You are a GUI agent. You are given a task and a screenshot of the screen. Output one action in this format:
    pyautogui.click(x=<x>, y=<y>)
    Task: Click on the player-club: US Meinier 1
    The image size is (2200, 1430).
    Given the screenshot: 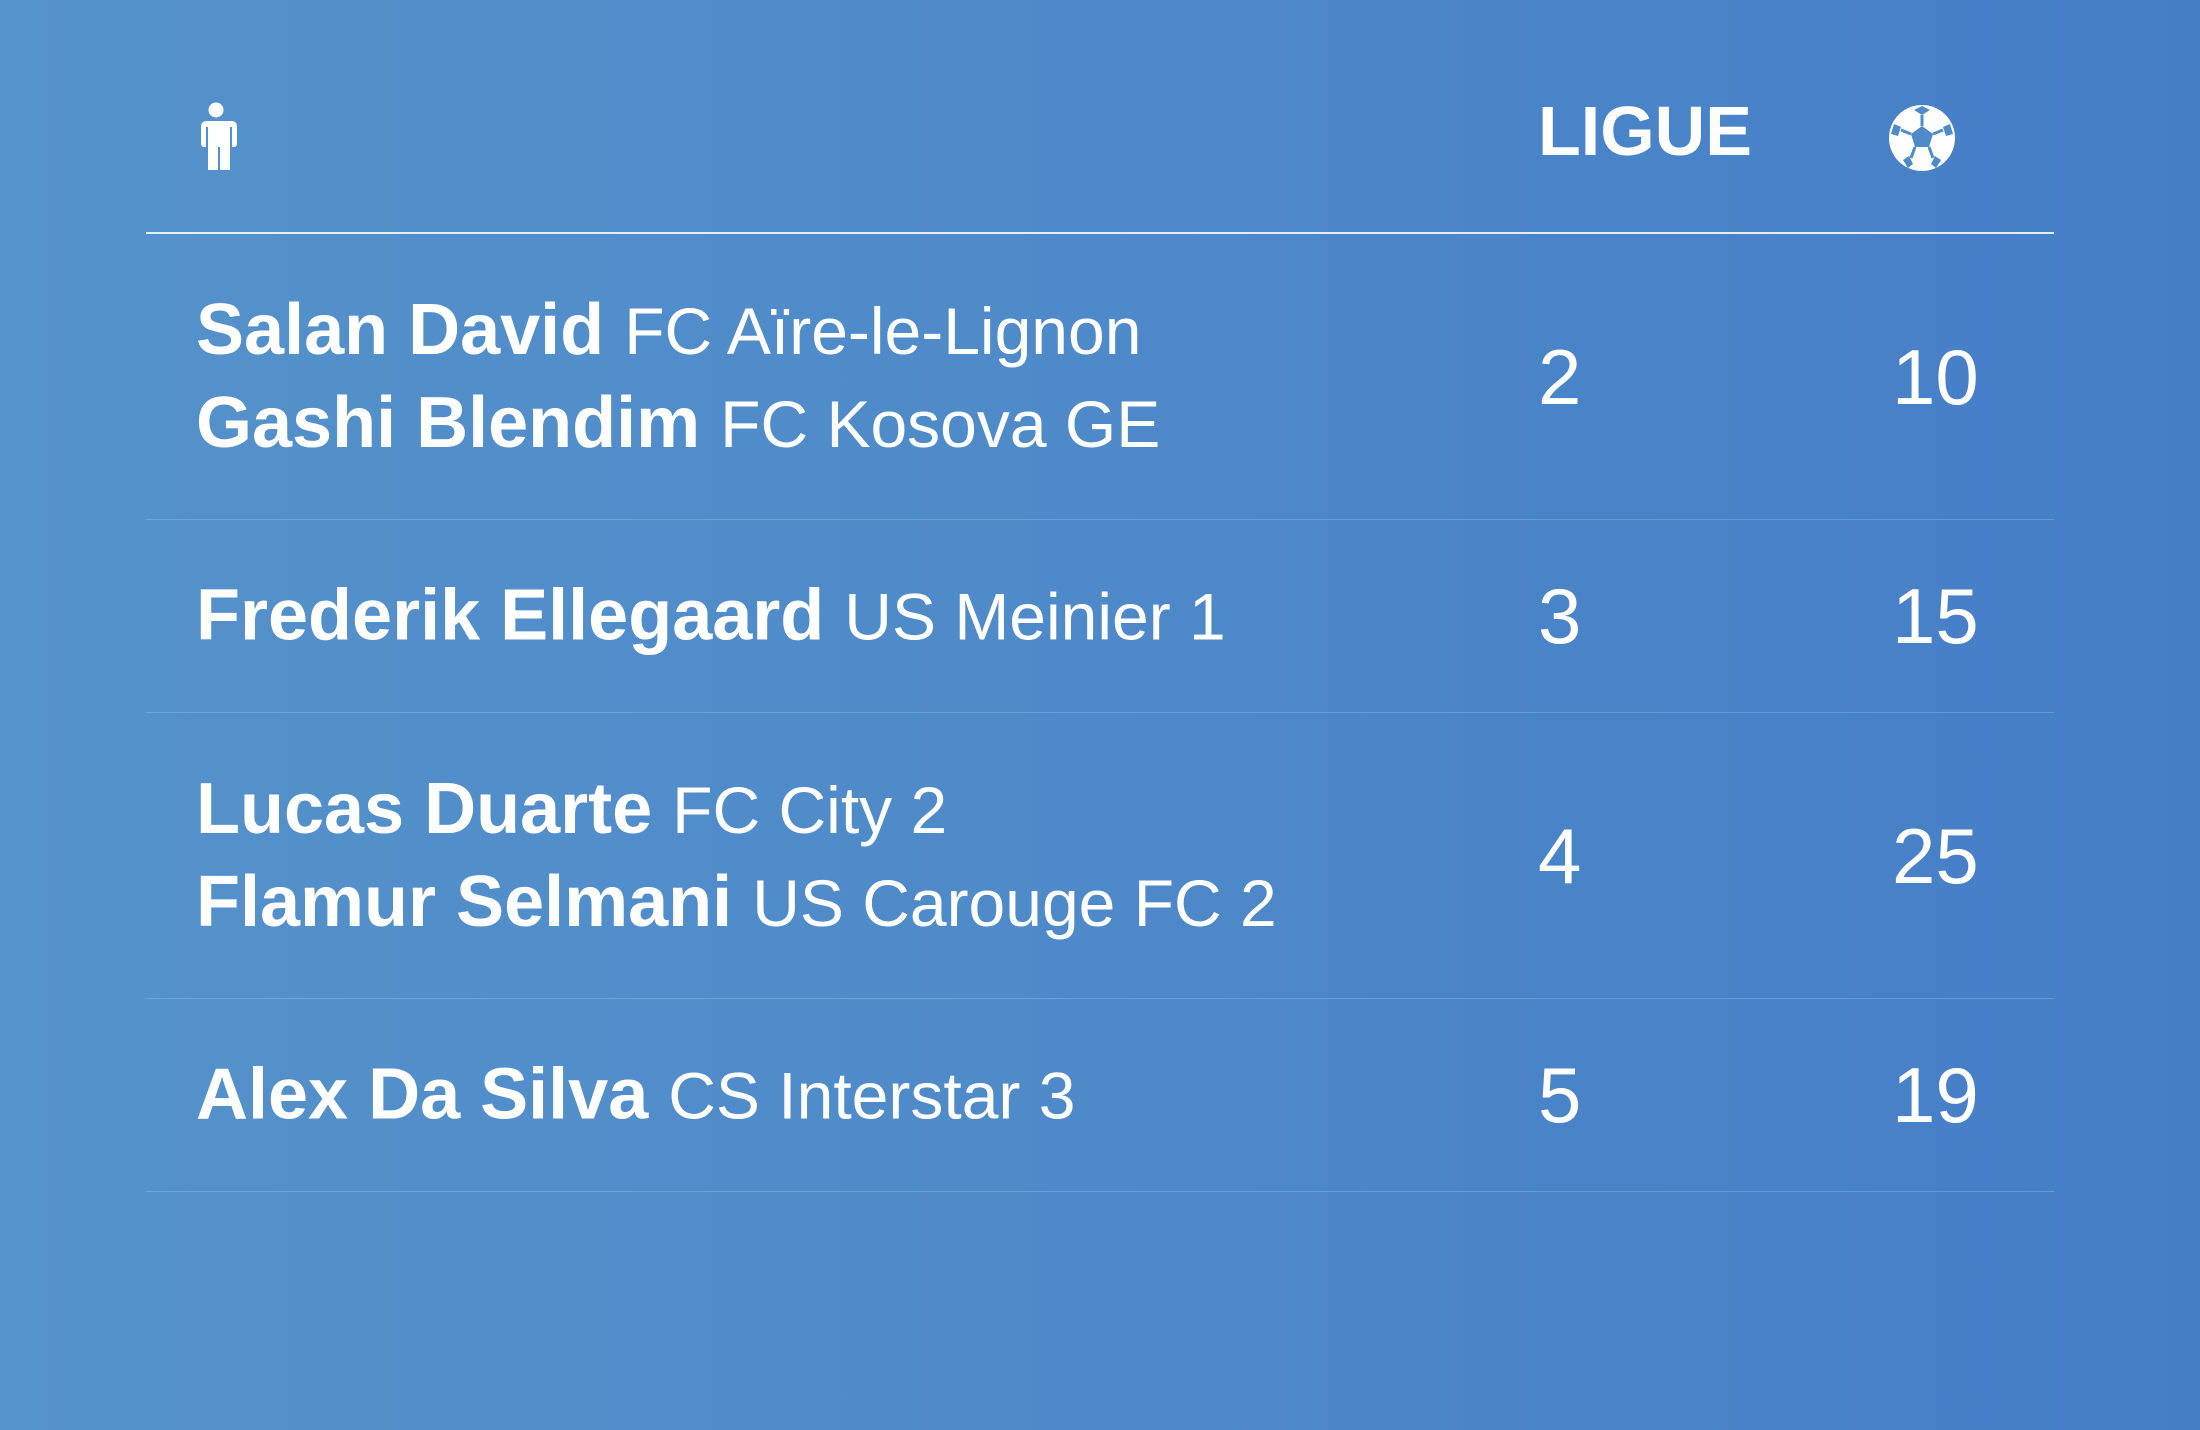 What is the action you would take?
    pyautogui.click(x=1035, y=616)
    